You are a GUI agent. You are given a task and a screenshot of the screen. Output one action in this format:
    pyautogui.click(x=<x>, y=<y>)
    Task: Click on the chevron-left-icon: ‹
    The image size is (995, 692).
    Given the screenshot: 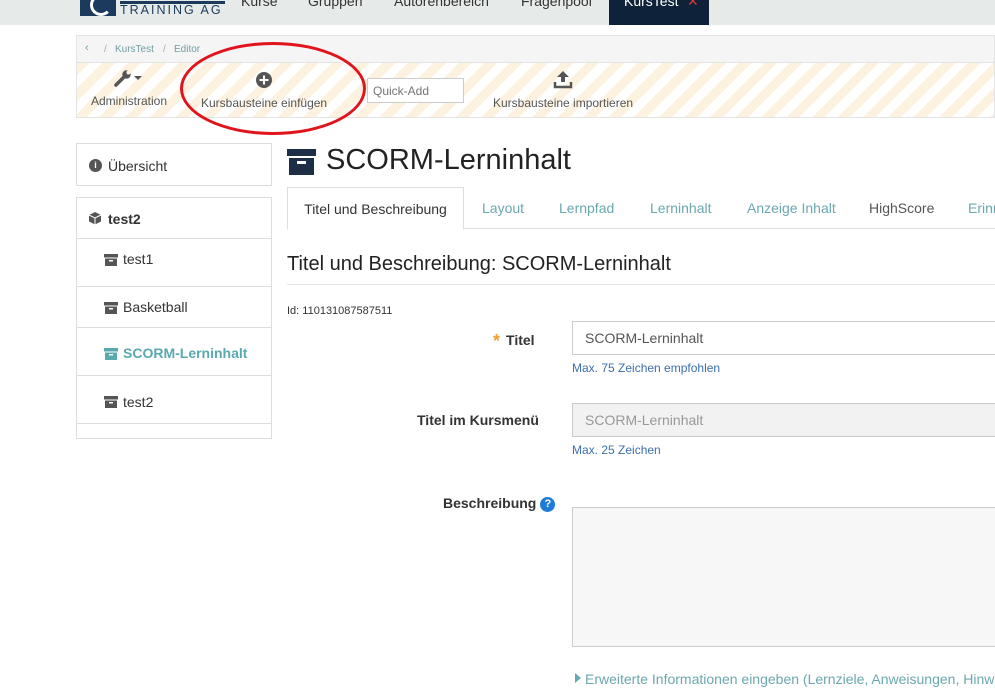 What is the action you would take?
    pyautogui.click(x=87, y=48)
    